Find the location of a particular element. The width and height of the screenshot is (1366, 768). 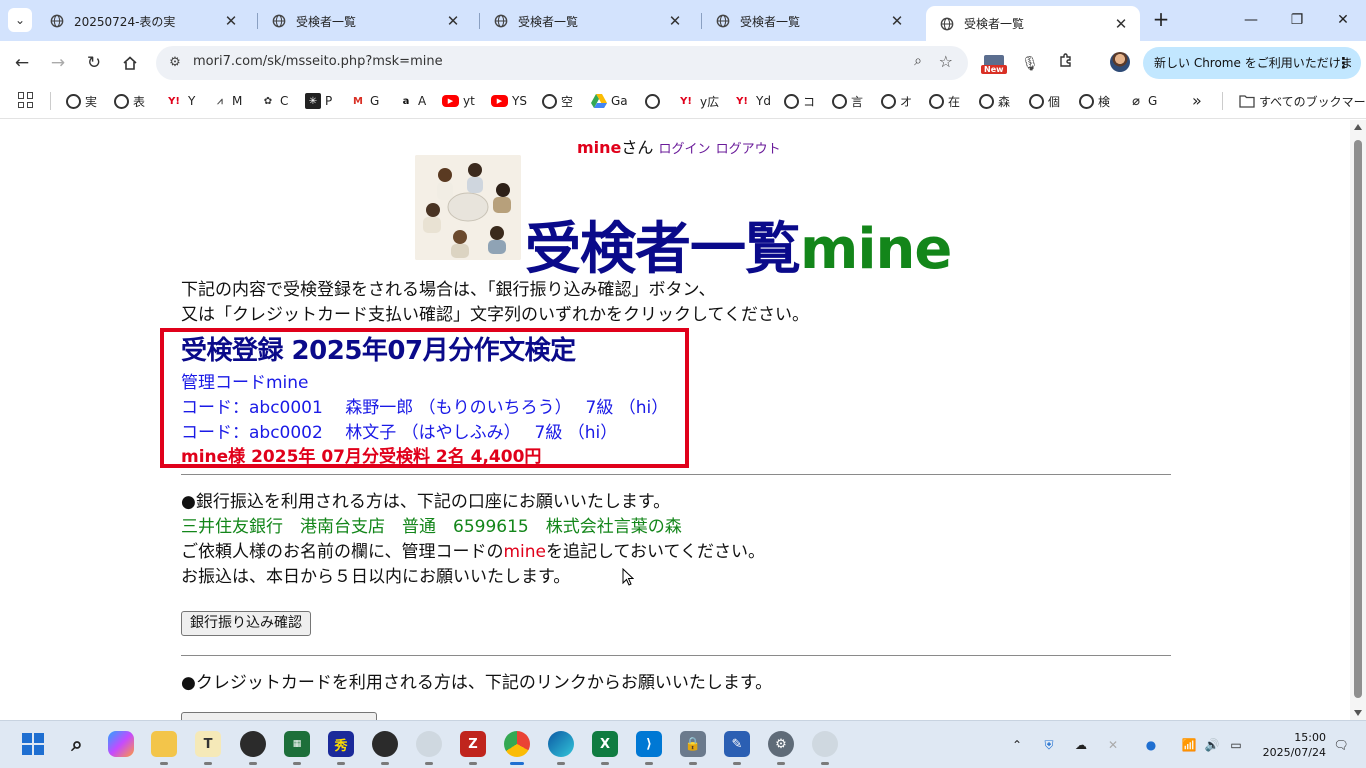

credit-card-confirm-button is located at coordinates (279, 716).